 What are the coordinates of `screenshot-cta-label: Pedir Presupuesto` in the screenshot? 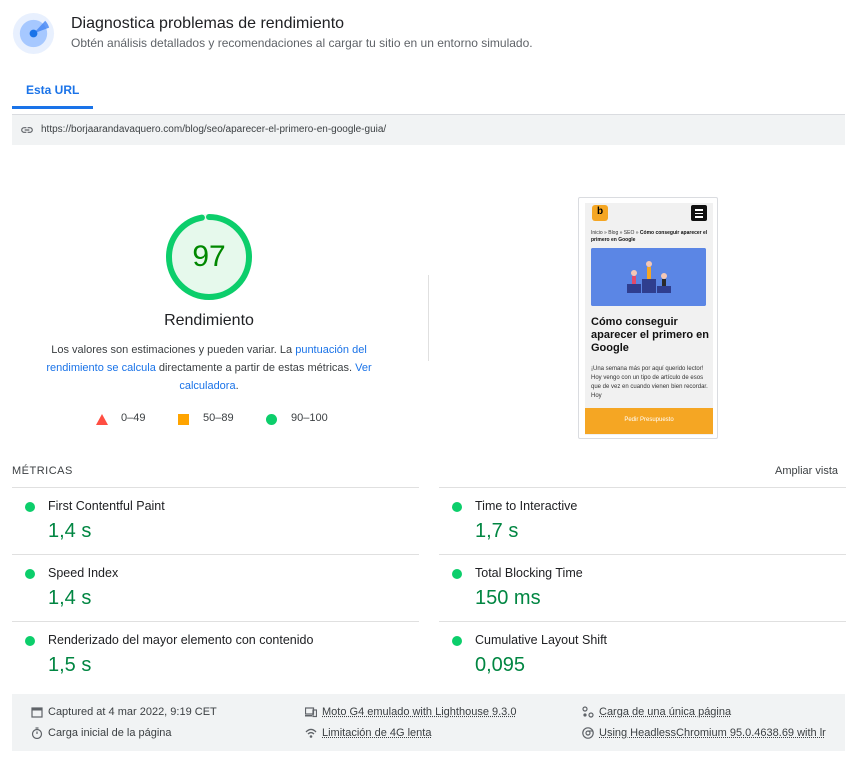 It's located at (649, 420).